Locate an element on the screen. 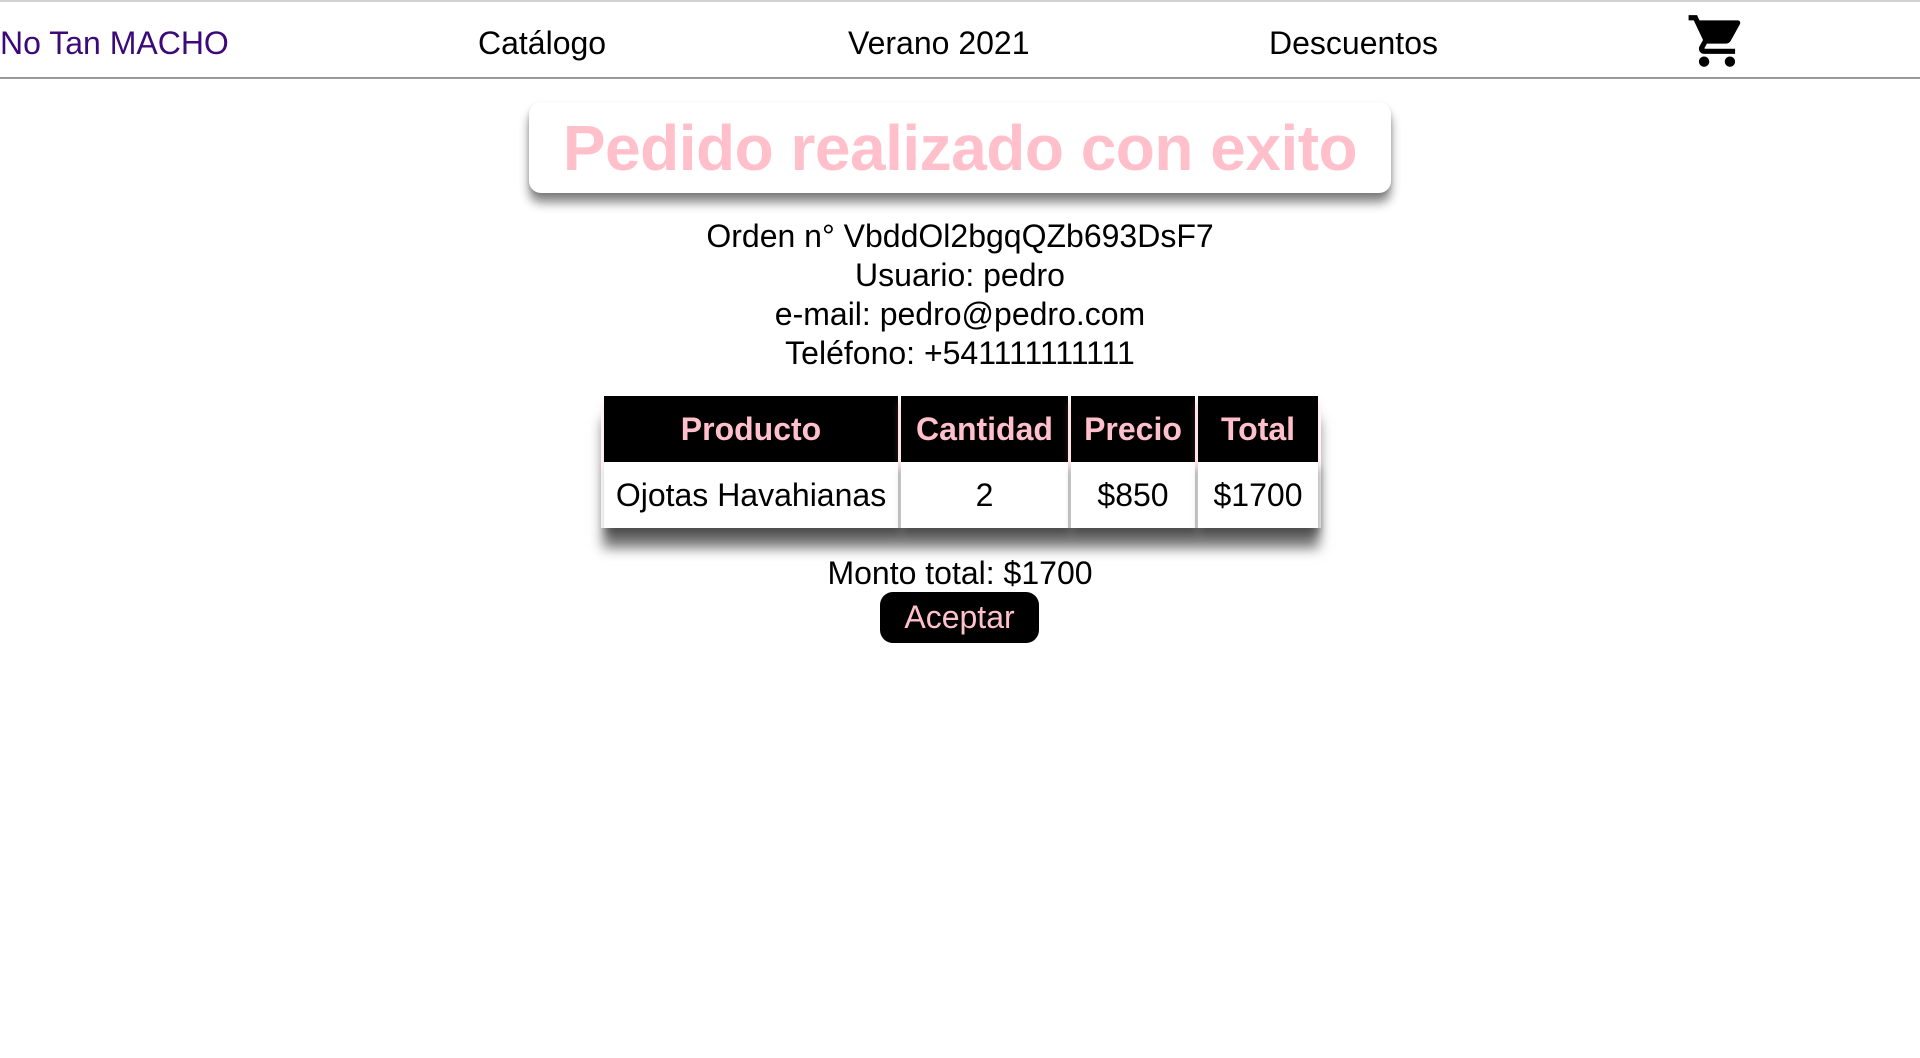 The image size is (1920, 1058). header-cantidad: Cantidad is located at coordinates (984, 429).